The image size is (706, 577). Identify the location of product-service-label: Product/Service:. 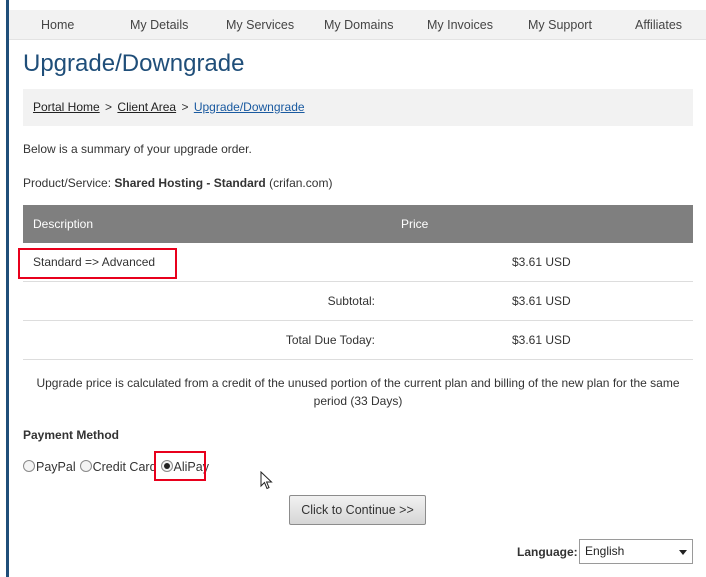
(67, 183).